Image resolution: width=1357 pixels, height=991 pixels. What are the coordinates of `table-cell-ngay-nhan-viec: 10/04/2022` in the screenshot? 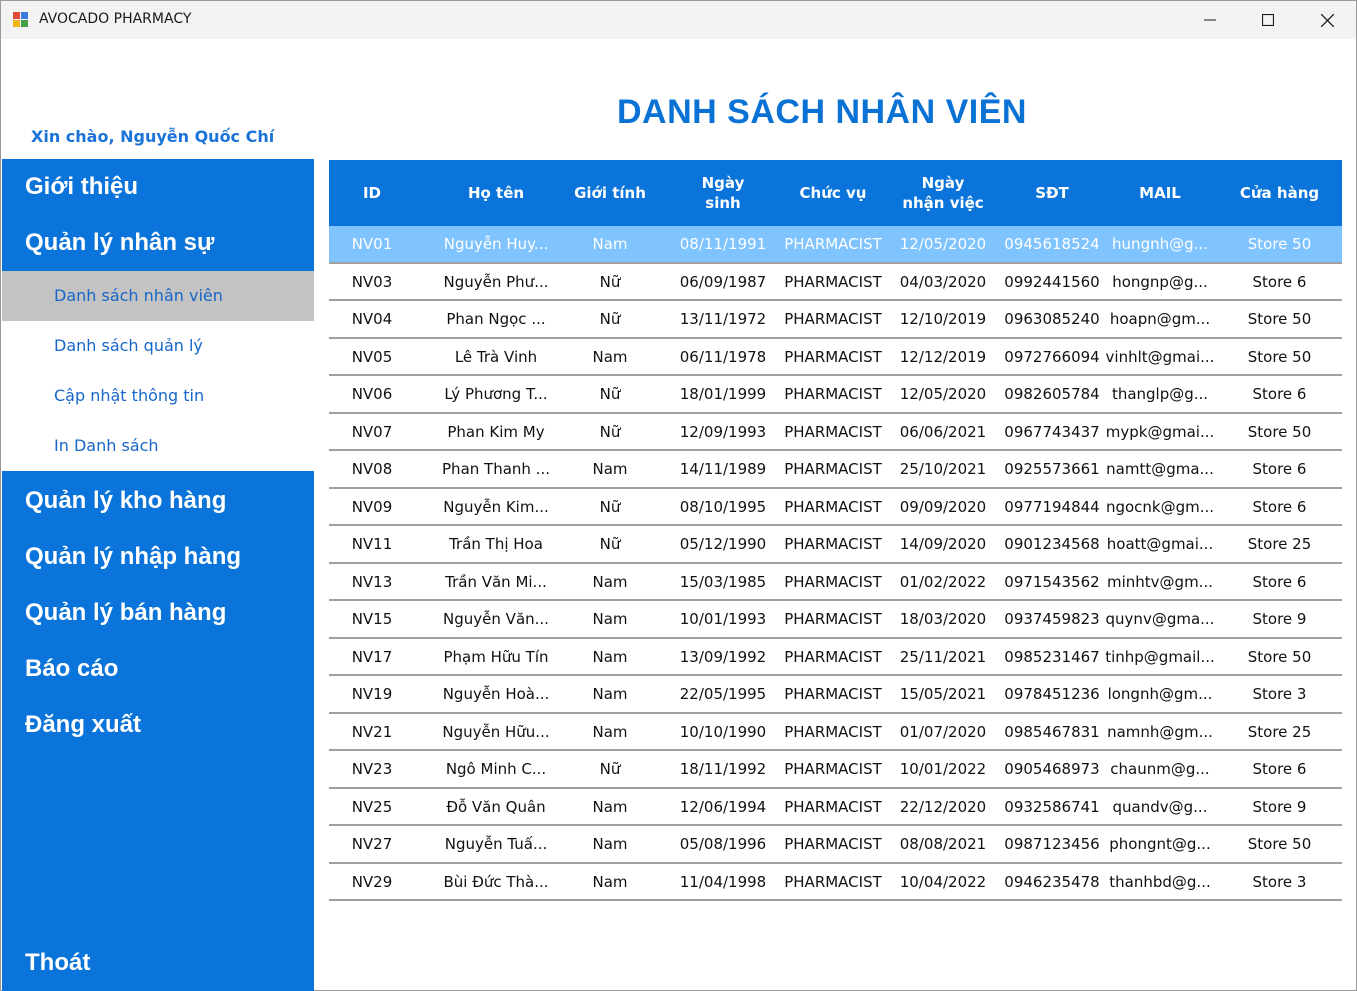 It's located at (943, 881).